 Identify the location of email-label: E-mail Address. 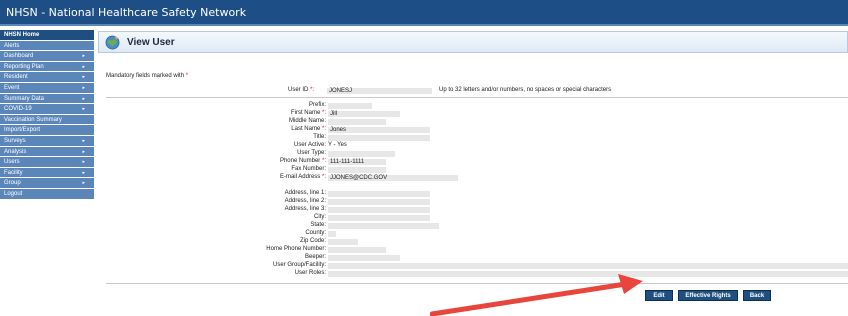
(300, 177).